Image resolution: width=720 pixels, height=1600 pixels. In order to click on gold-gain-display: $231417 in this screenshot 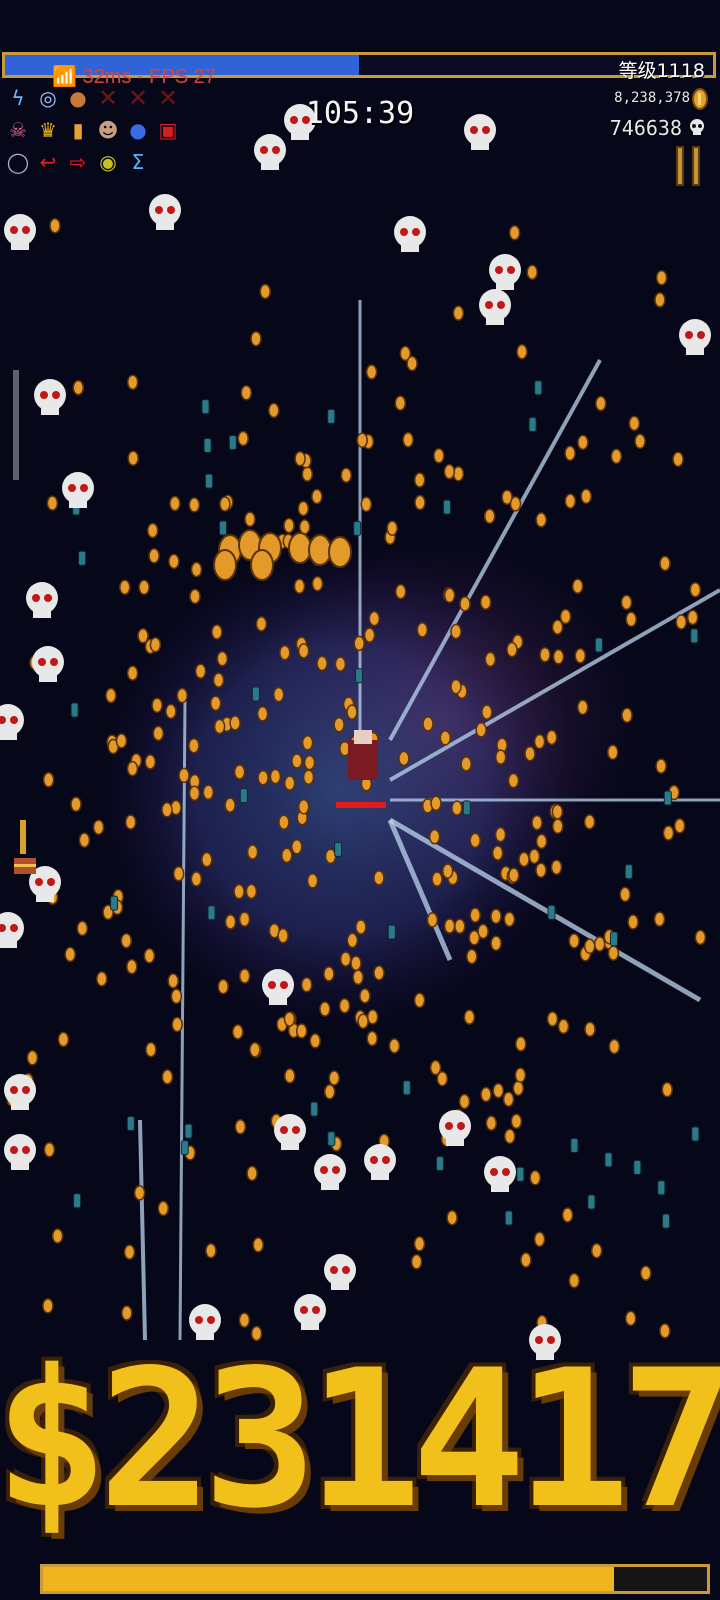, I will do `click(360, 1440)`.